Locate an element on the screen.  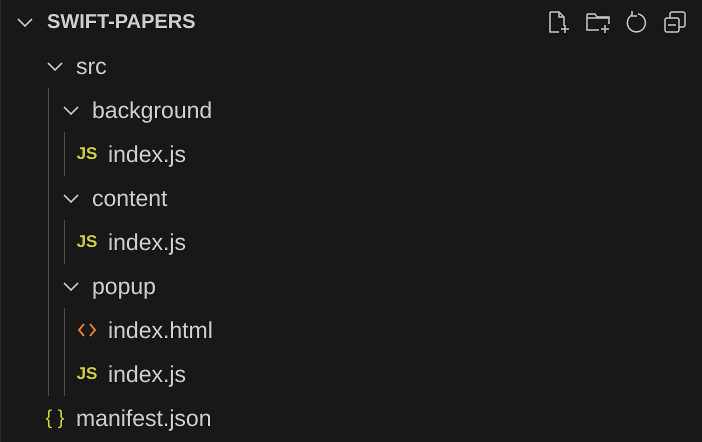
folder-name: src is located at coordinates (91, 66).